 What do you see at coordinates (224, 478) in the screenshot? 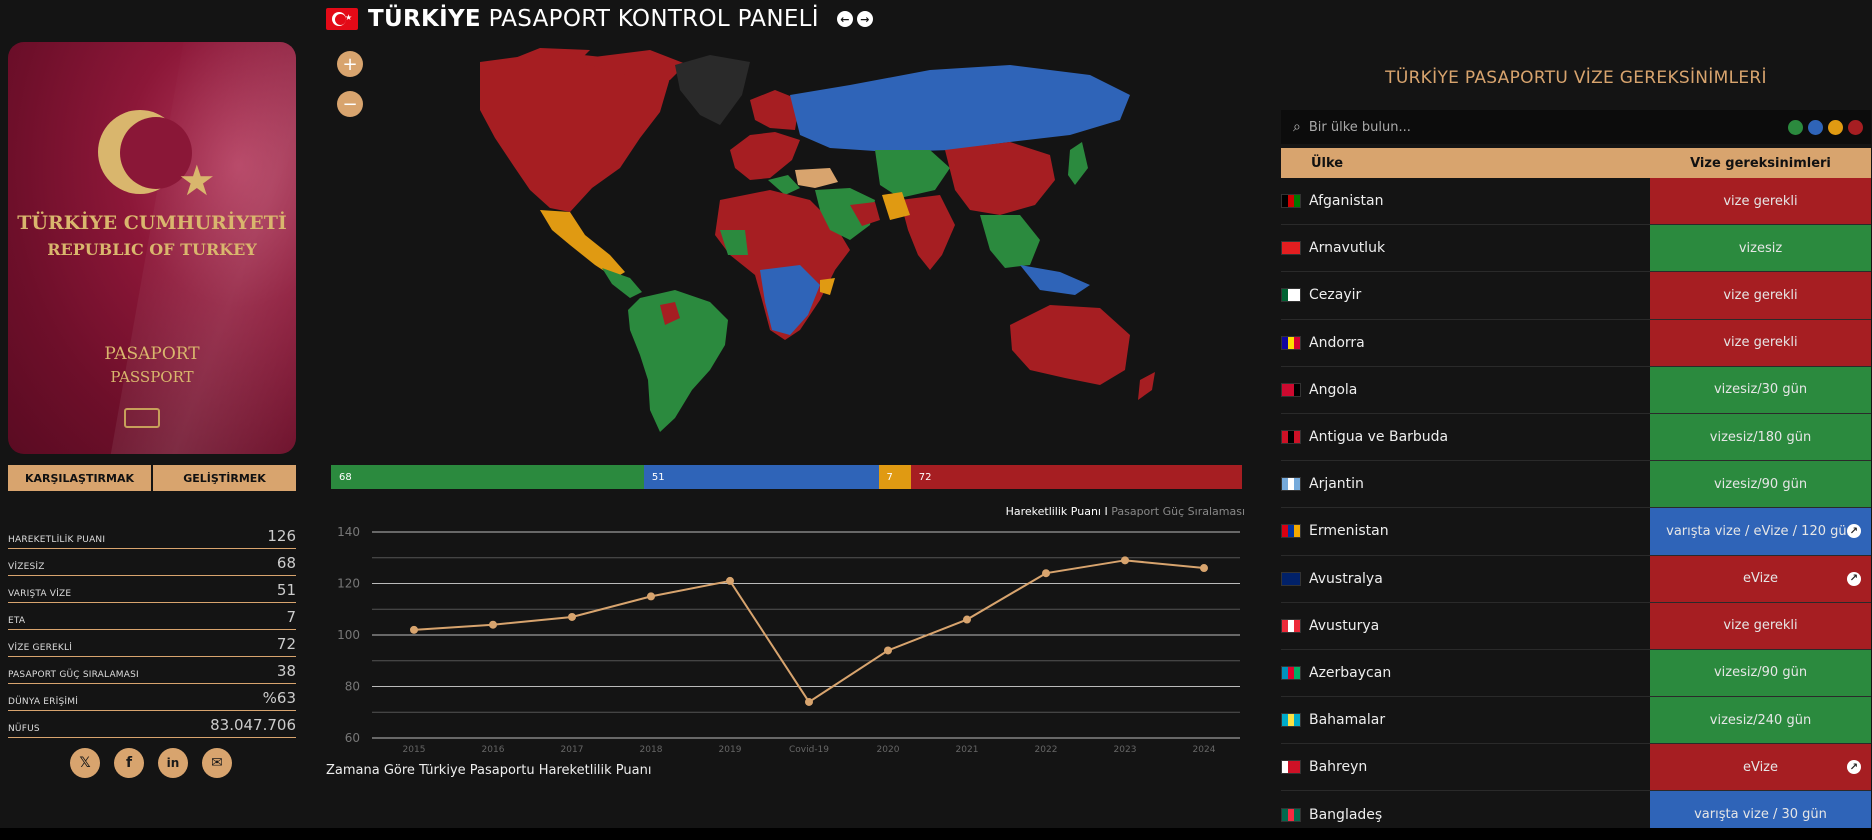
I see `improve-button: GELİŞTİRMEK` at bounding box center [224, 478].